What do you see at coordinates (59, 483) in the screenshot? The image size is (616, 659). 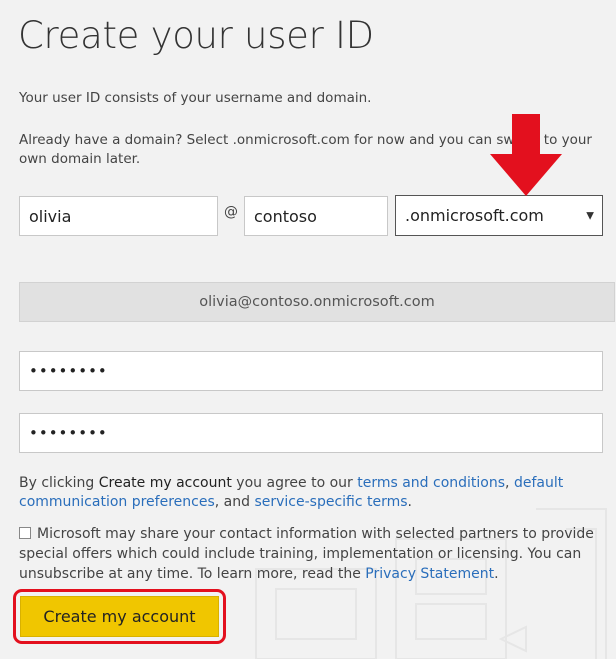 I see `agreement-prefix: By clicking` at bounding box center [59, 483].